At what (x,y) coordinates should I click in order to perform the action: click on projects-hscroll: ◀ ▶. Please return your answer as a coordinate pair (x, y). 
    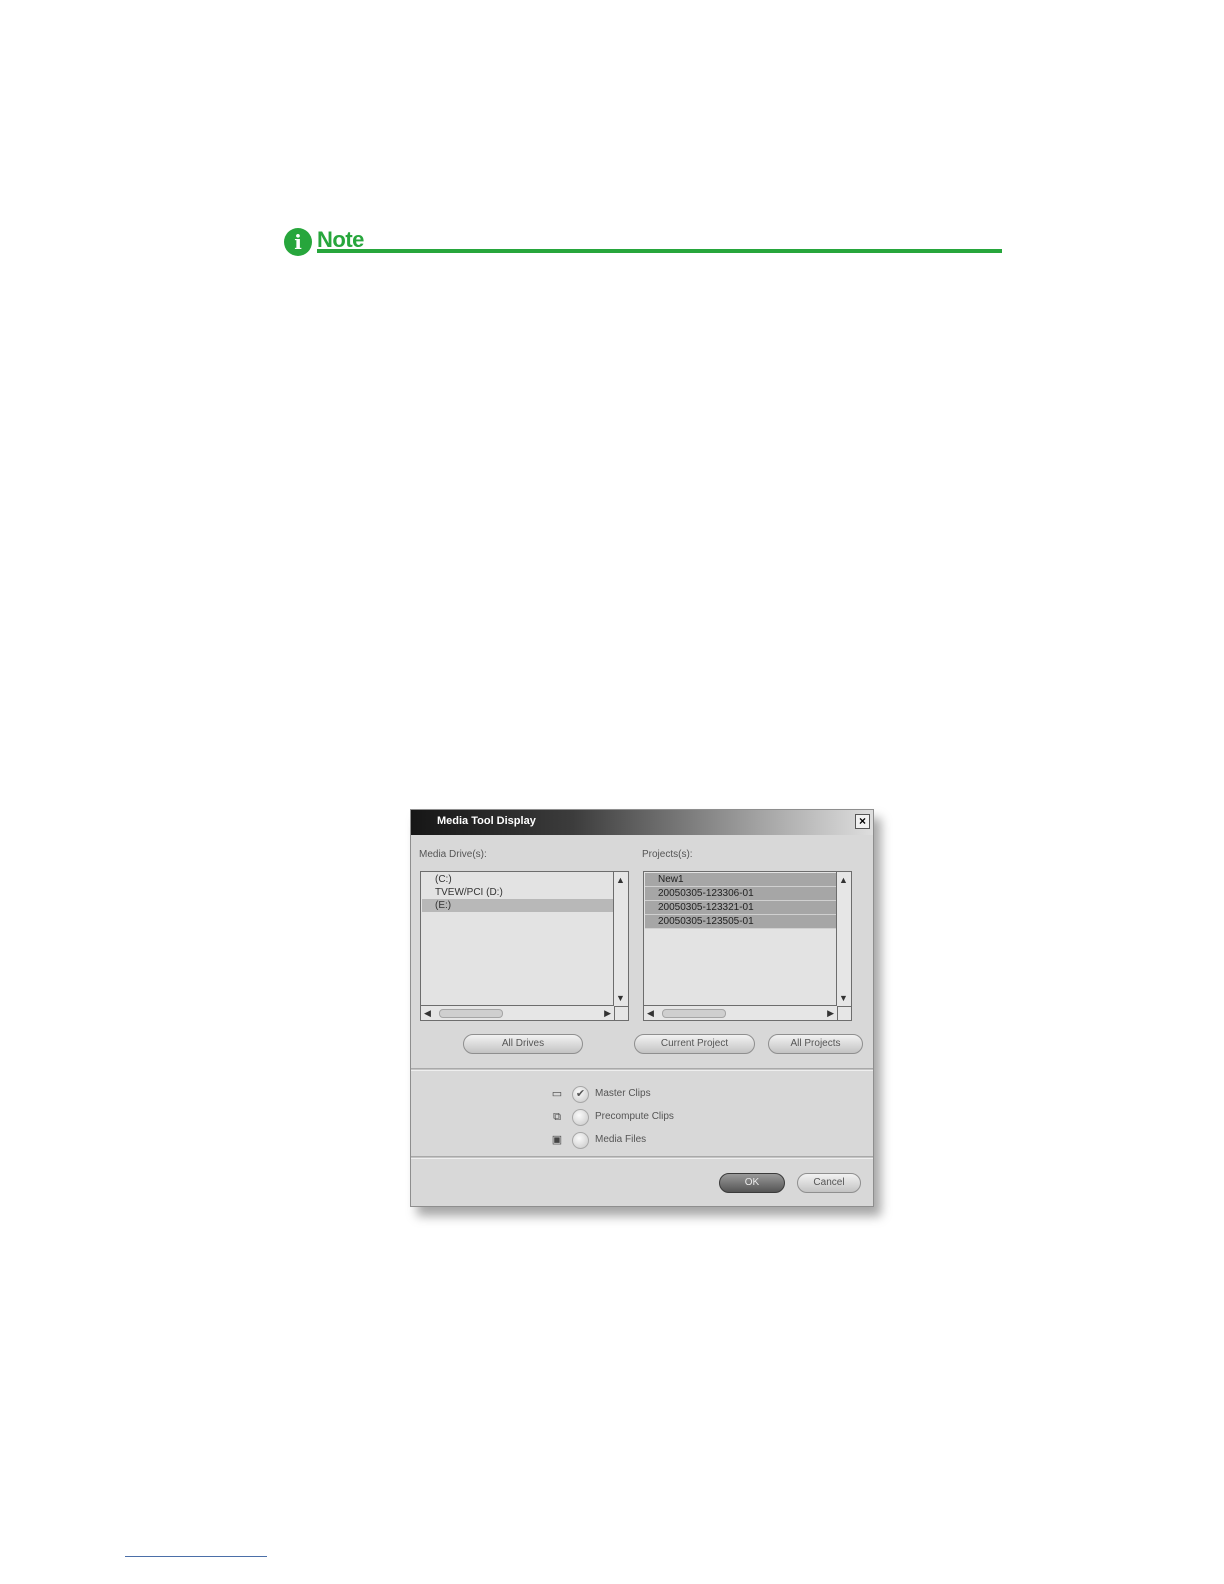
    Looking at the image, I should click on (740, 1012).